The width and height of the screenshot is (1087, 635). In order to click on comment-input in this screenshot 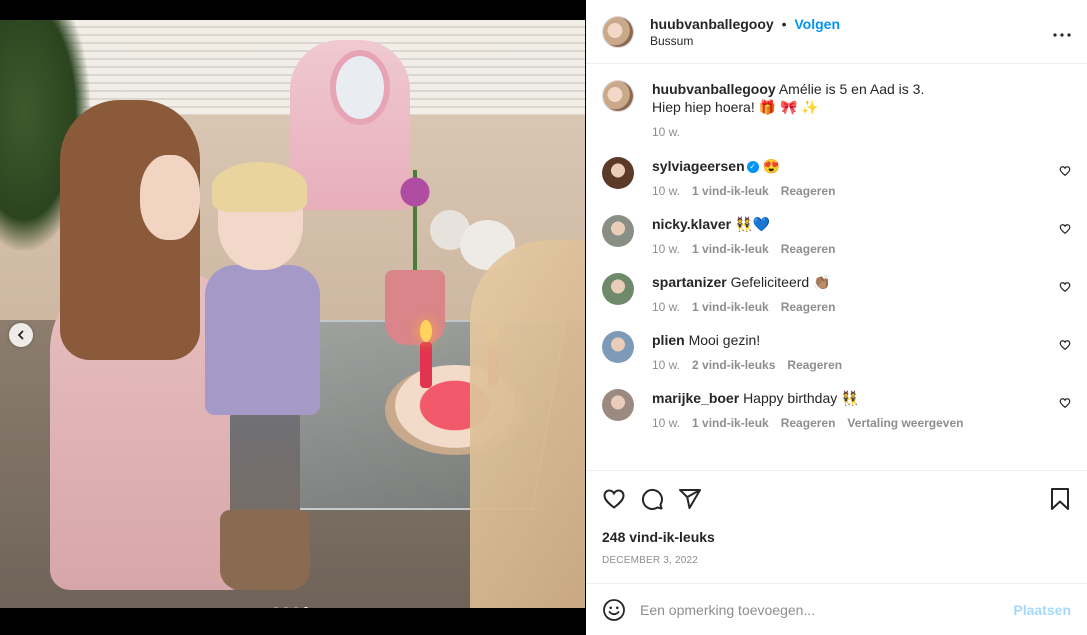, I will do `click(827, 609)`.